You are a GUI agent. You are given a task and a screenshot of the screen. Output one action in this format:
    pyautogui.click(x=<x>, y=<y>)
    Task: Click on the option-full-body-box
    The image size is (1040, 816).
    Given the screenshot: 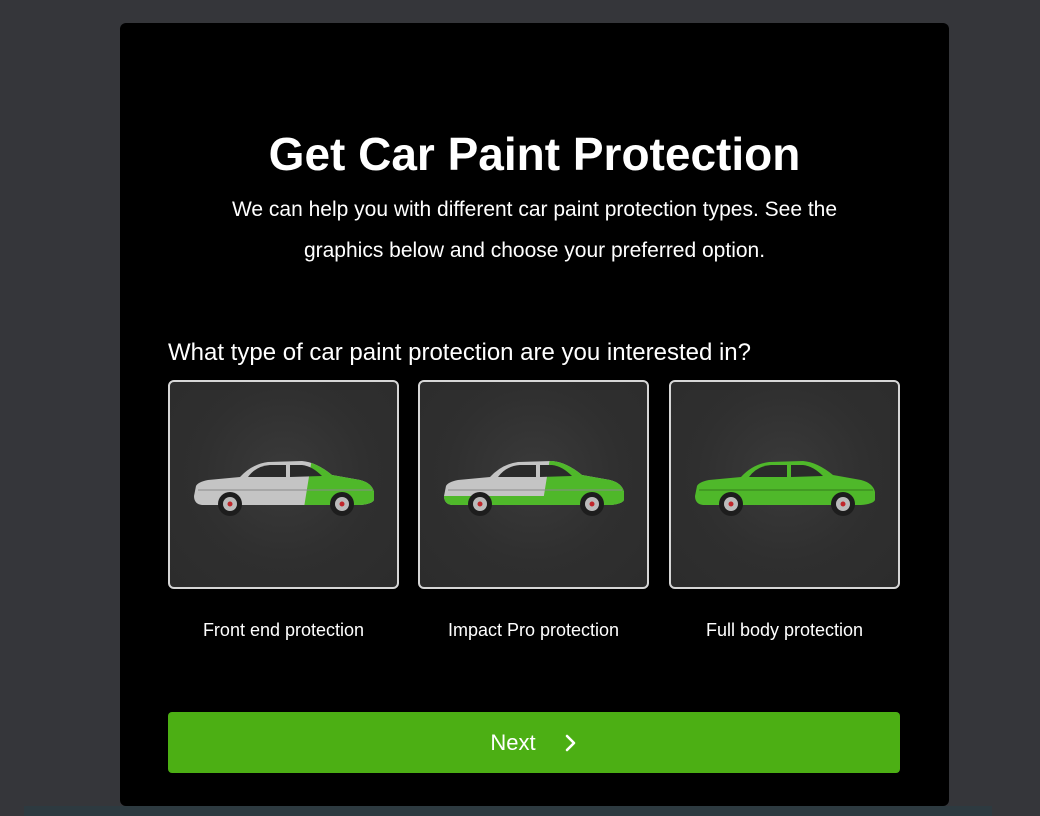 What is the action you would take?
    pyautogui.click(x=784, y=484)
    